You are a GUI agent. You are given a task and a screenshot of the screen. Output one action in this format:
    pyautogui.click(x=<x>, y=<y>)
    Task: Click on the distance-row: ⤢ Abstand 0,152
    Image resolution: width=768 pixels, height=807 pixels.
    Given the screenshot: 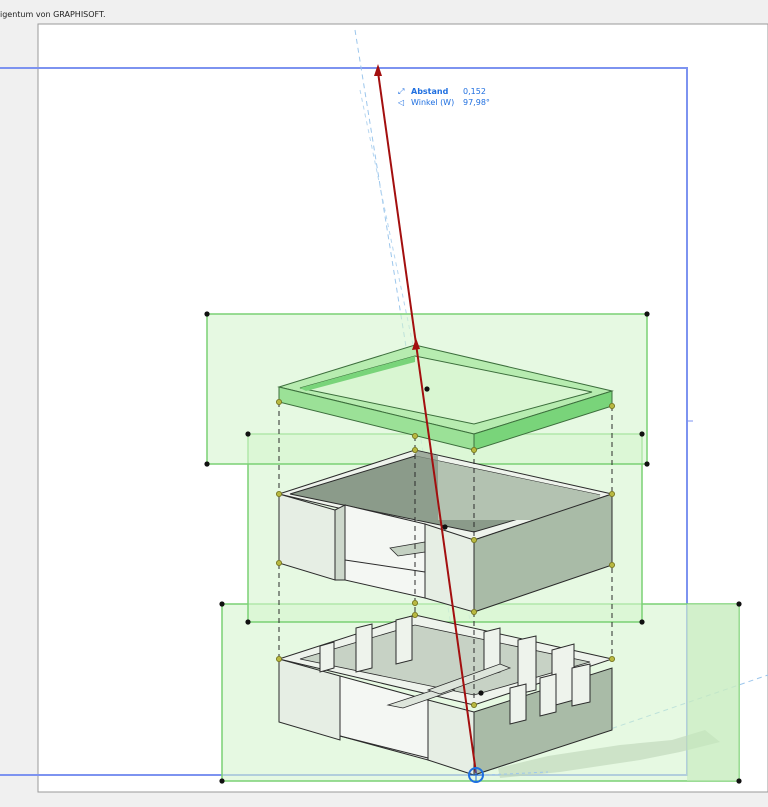 What is the action you would take?
    pyautogui.click(x=450, y=91)
    